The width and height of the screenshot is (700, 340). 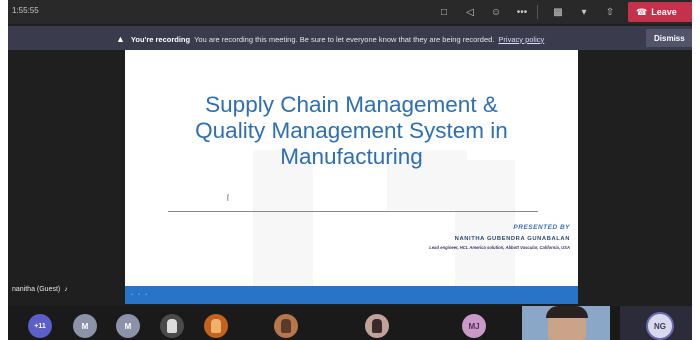 What do you see at coordinates (669, 38) in the screenshot?
I see `dismiss-button: Dismiss` at bounding box center [669, 38].